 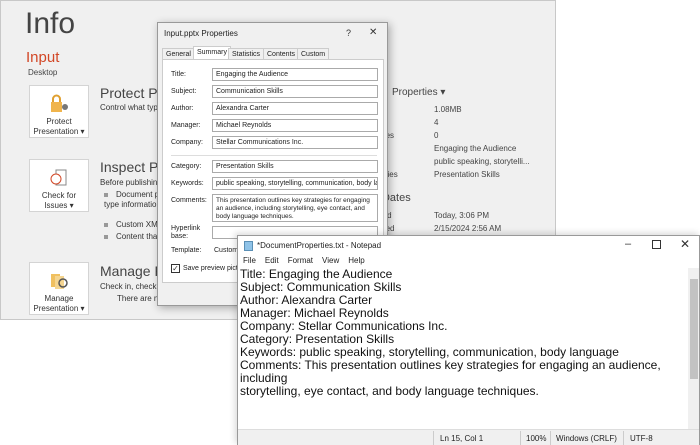 I want to click on prop-value: 4, so click(x=436, y=122).